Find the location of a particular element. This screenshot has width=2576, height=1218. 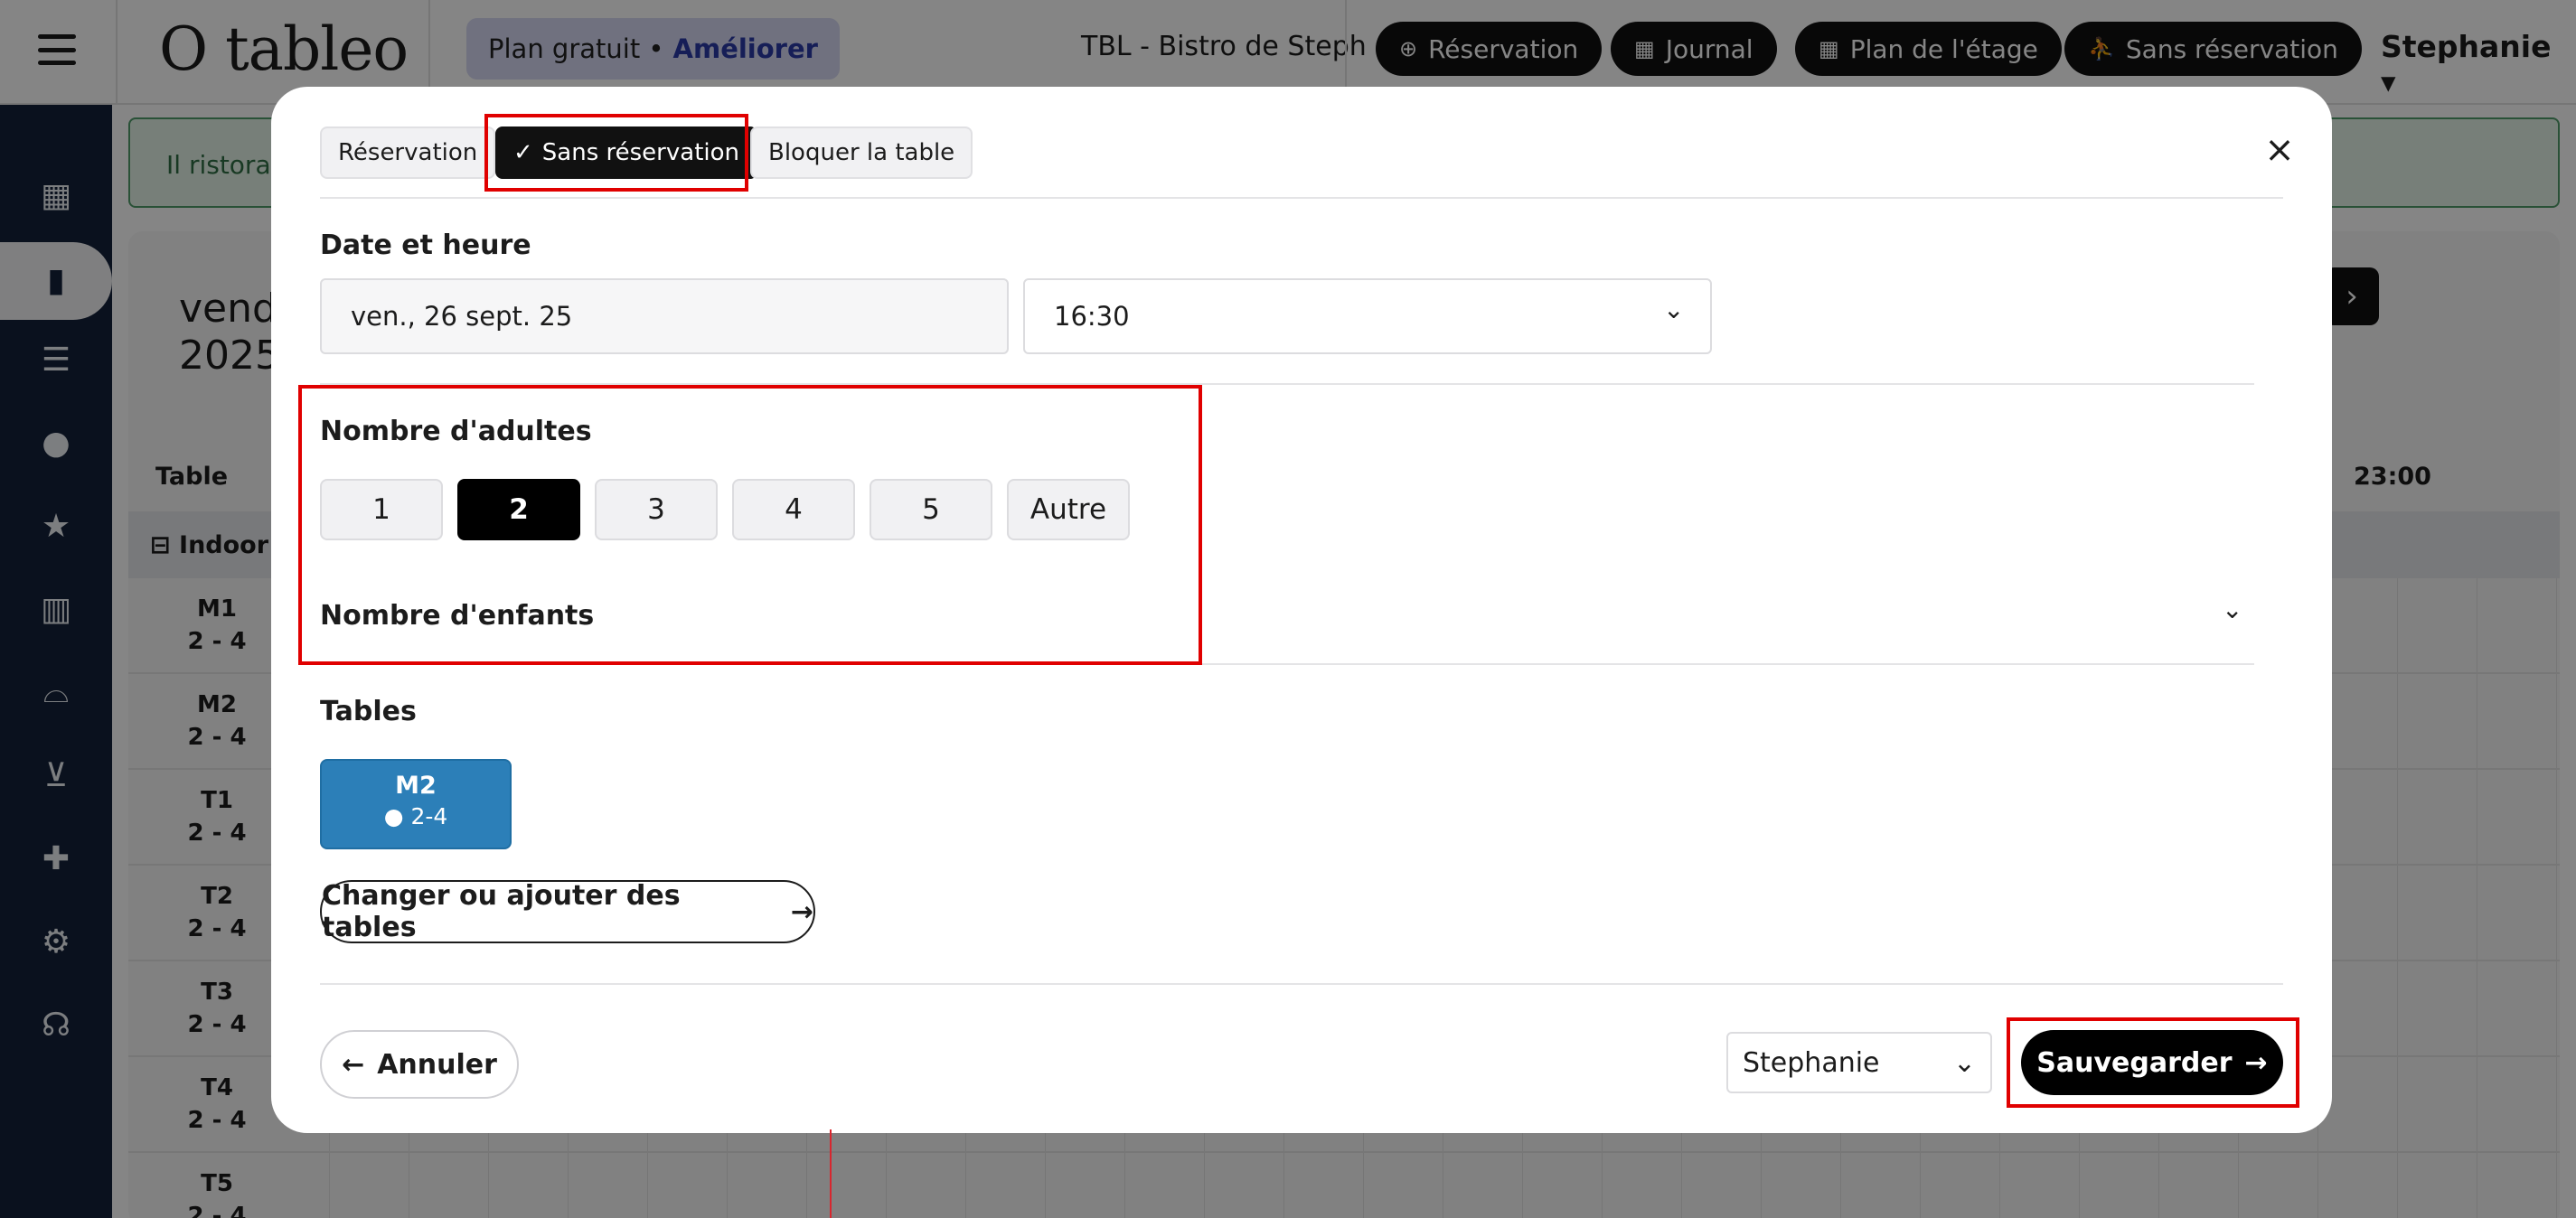

tab-walk-in: ✓ Sans réservation is located at coordinates (626, 152).